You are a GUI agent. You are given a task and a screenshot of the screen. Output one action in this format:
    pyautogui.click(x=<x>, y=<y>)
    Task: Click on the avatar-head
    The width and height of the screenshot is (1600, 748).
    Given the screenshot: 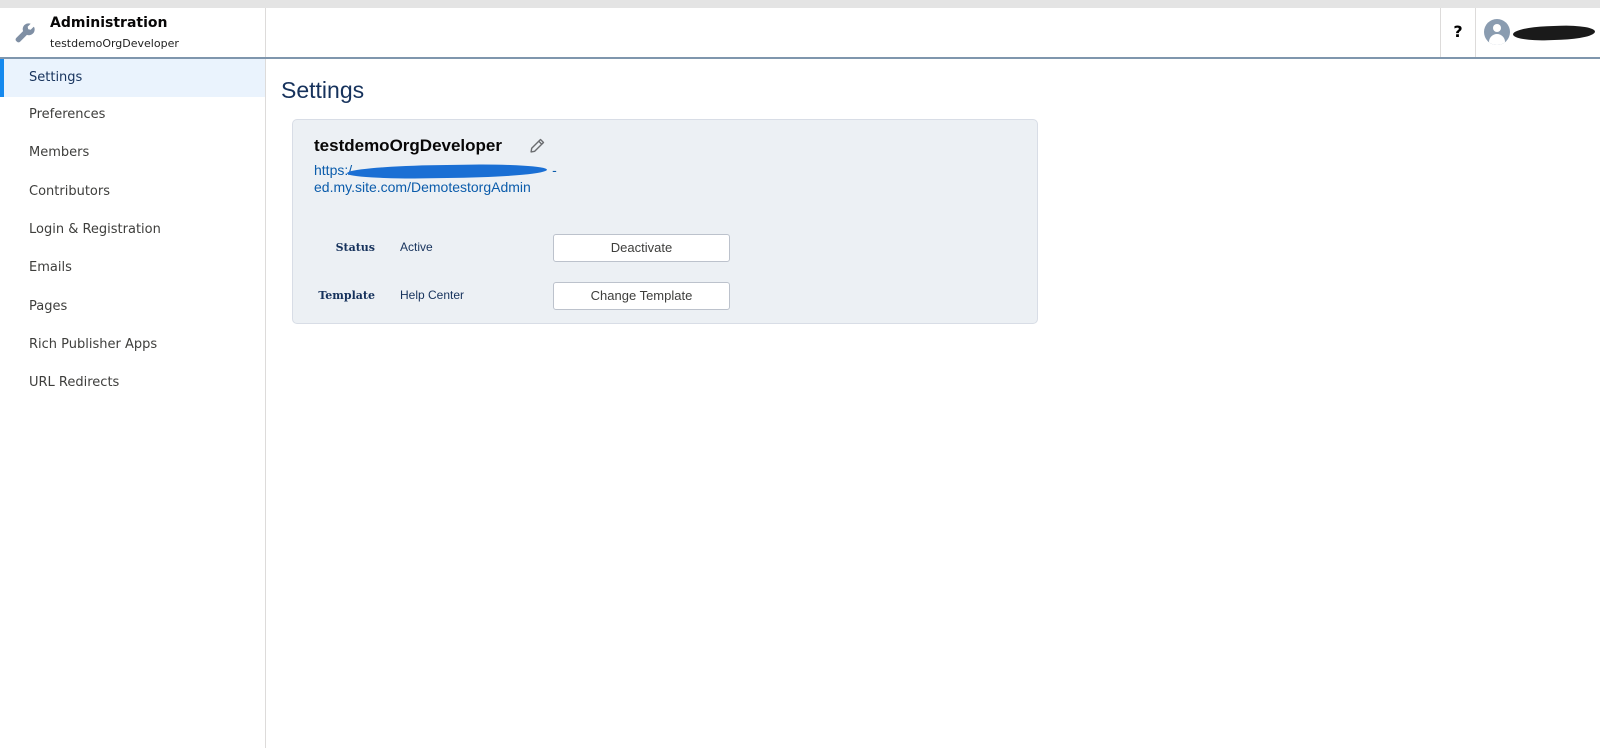 What is the action you would take?
    pyautogui.click(x=1497, y=28)
    